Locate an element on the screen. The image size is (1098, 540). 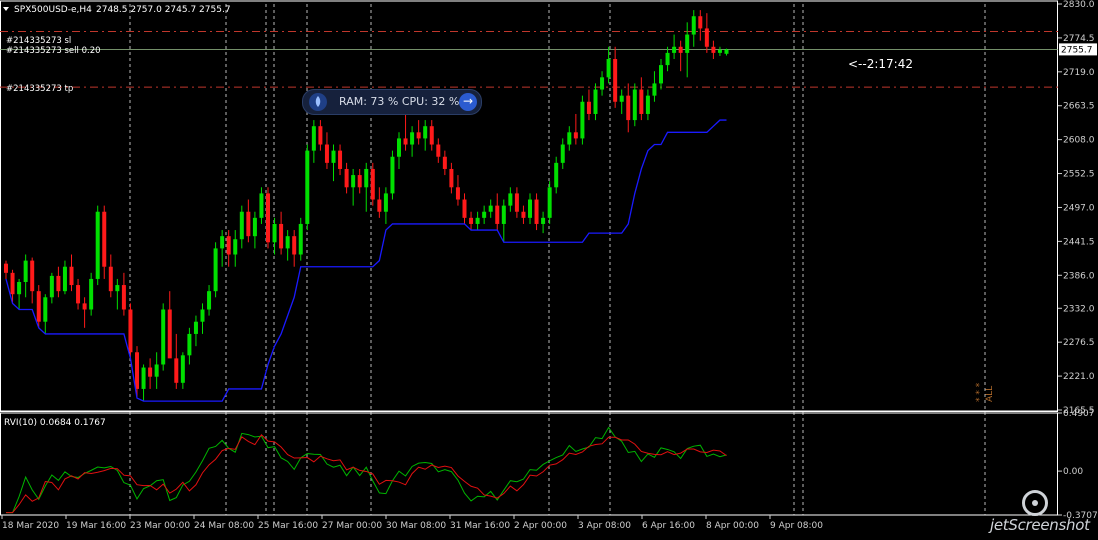
all-label: ALL is located at coordinates (990, 394).